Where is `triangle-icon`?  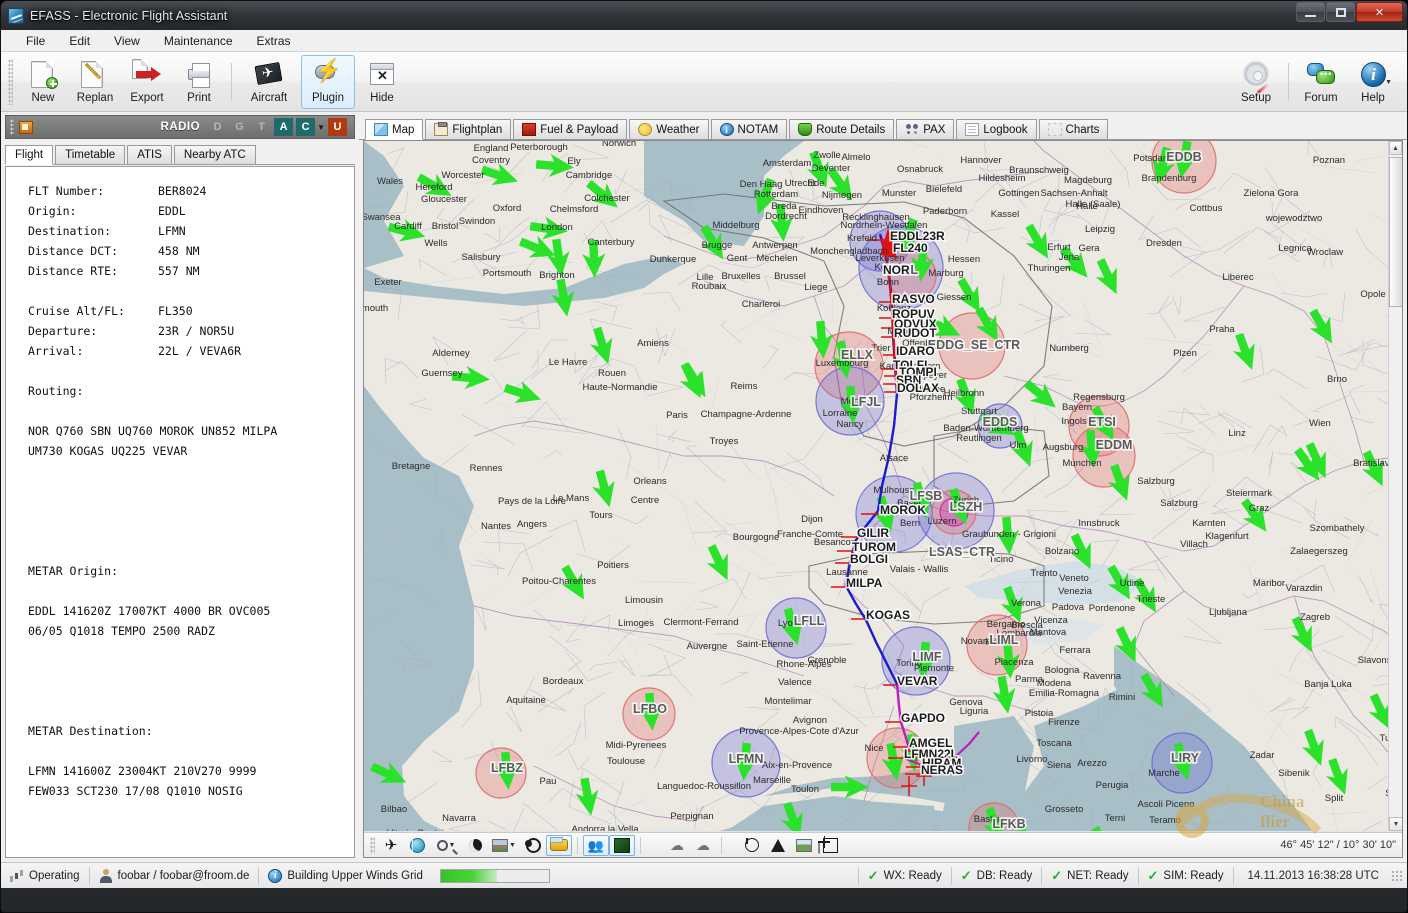 triangle-icon is located at coordinates (775, 845).